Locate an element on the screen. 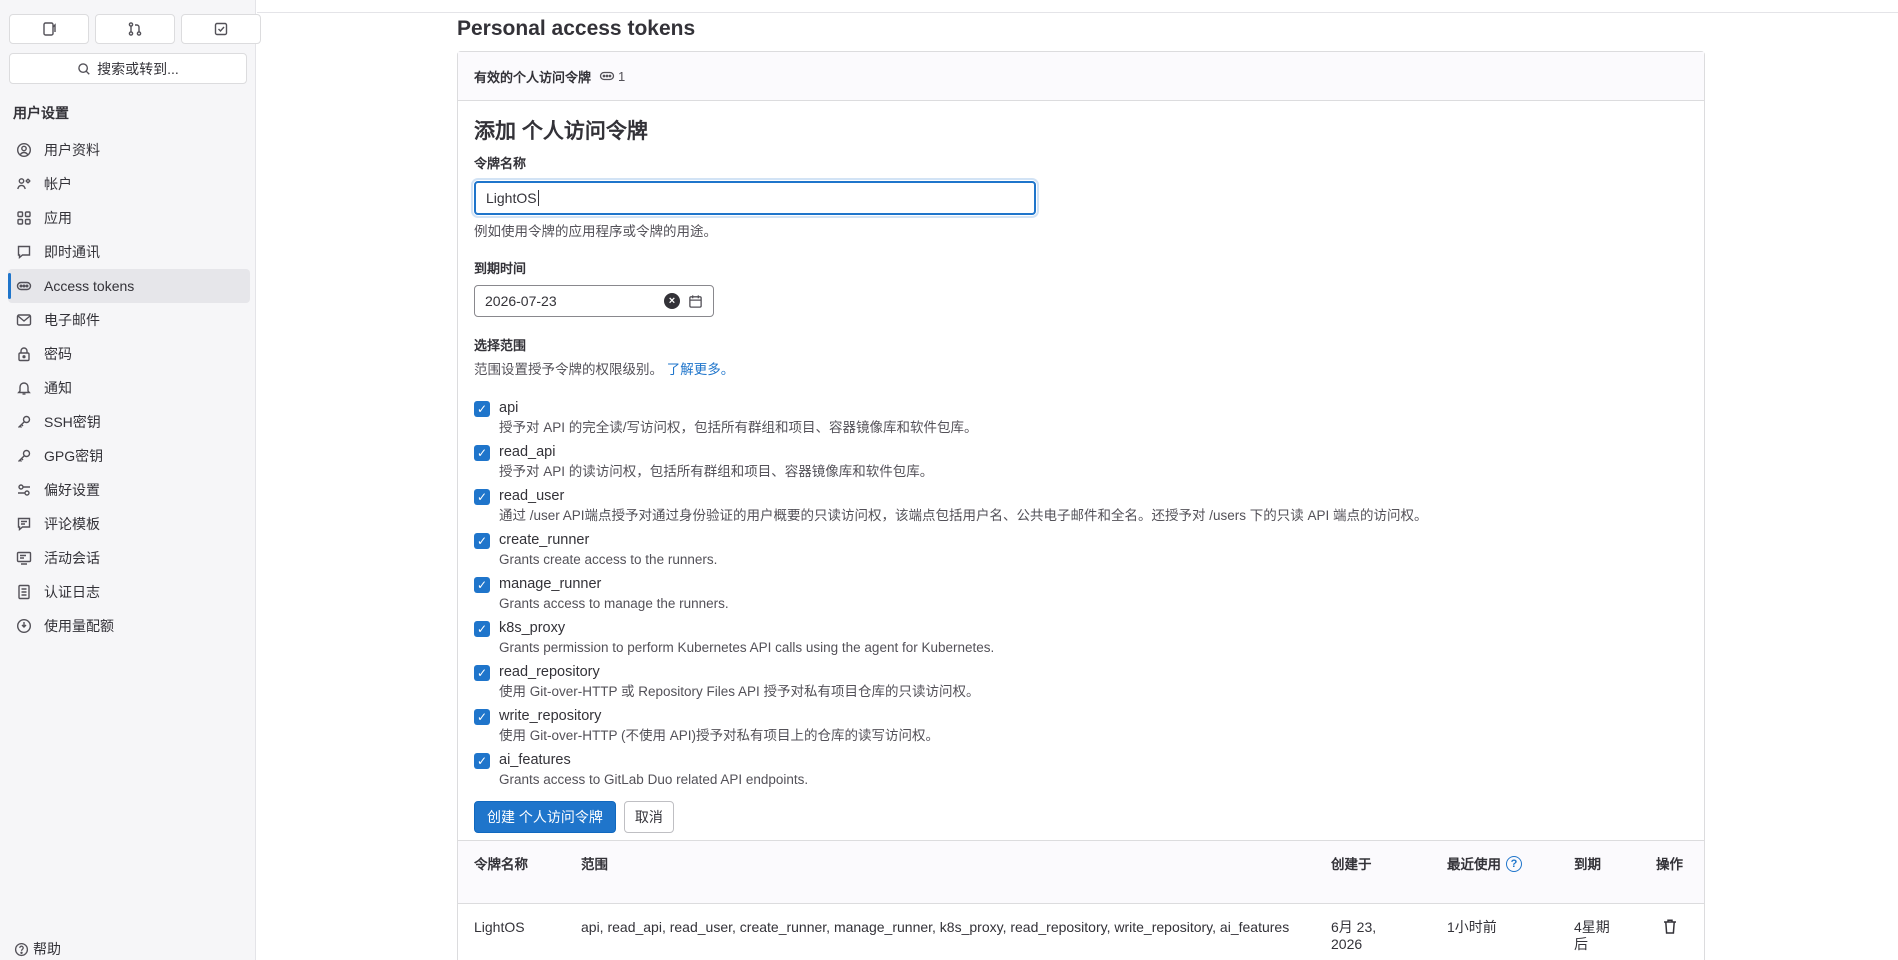  todos-button is located at coordinates (221, 29).